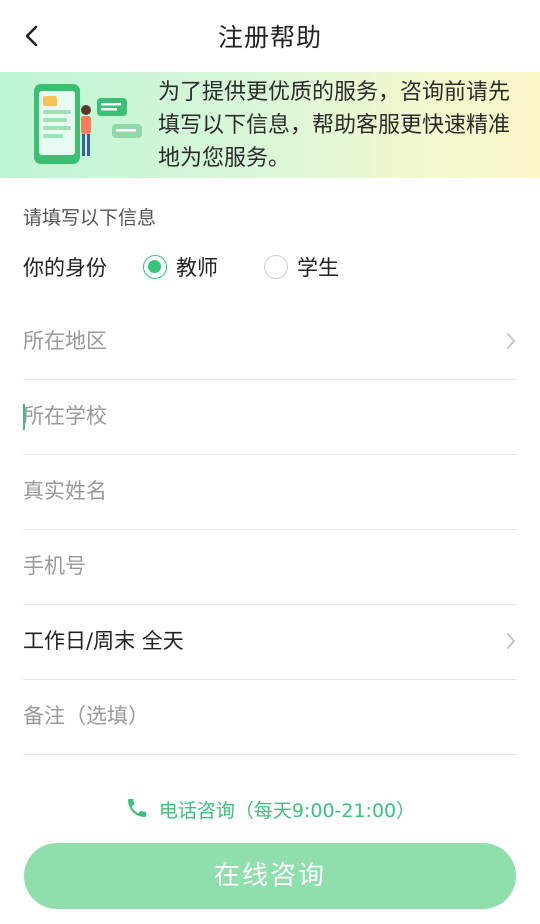  Describe the element at coordinates (270, 642) in the screenshot. I see `contact-time-picker: 工作日/周末 全天` at that location.